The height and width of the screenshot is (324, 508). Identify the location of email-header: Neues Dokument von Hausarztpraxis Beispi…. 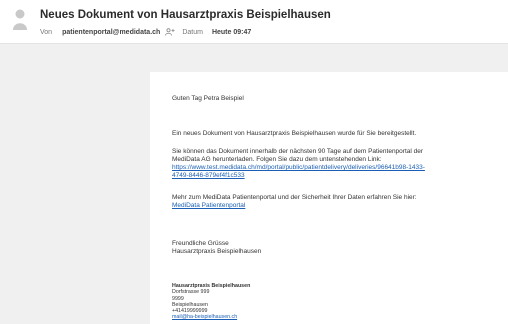
(254, 22).